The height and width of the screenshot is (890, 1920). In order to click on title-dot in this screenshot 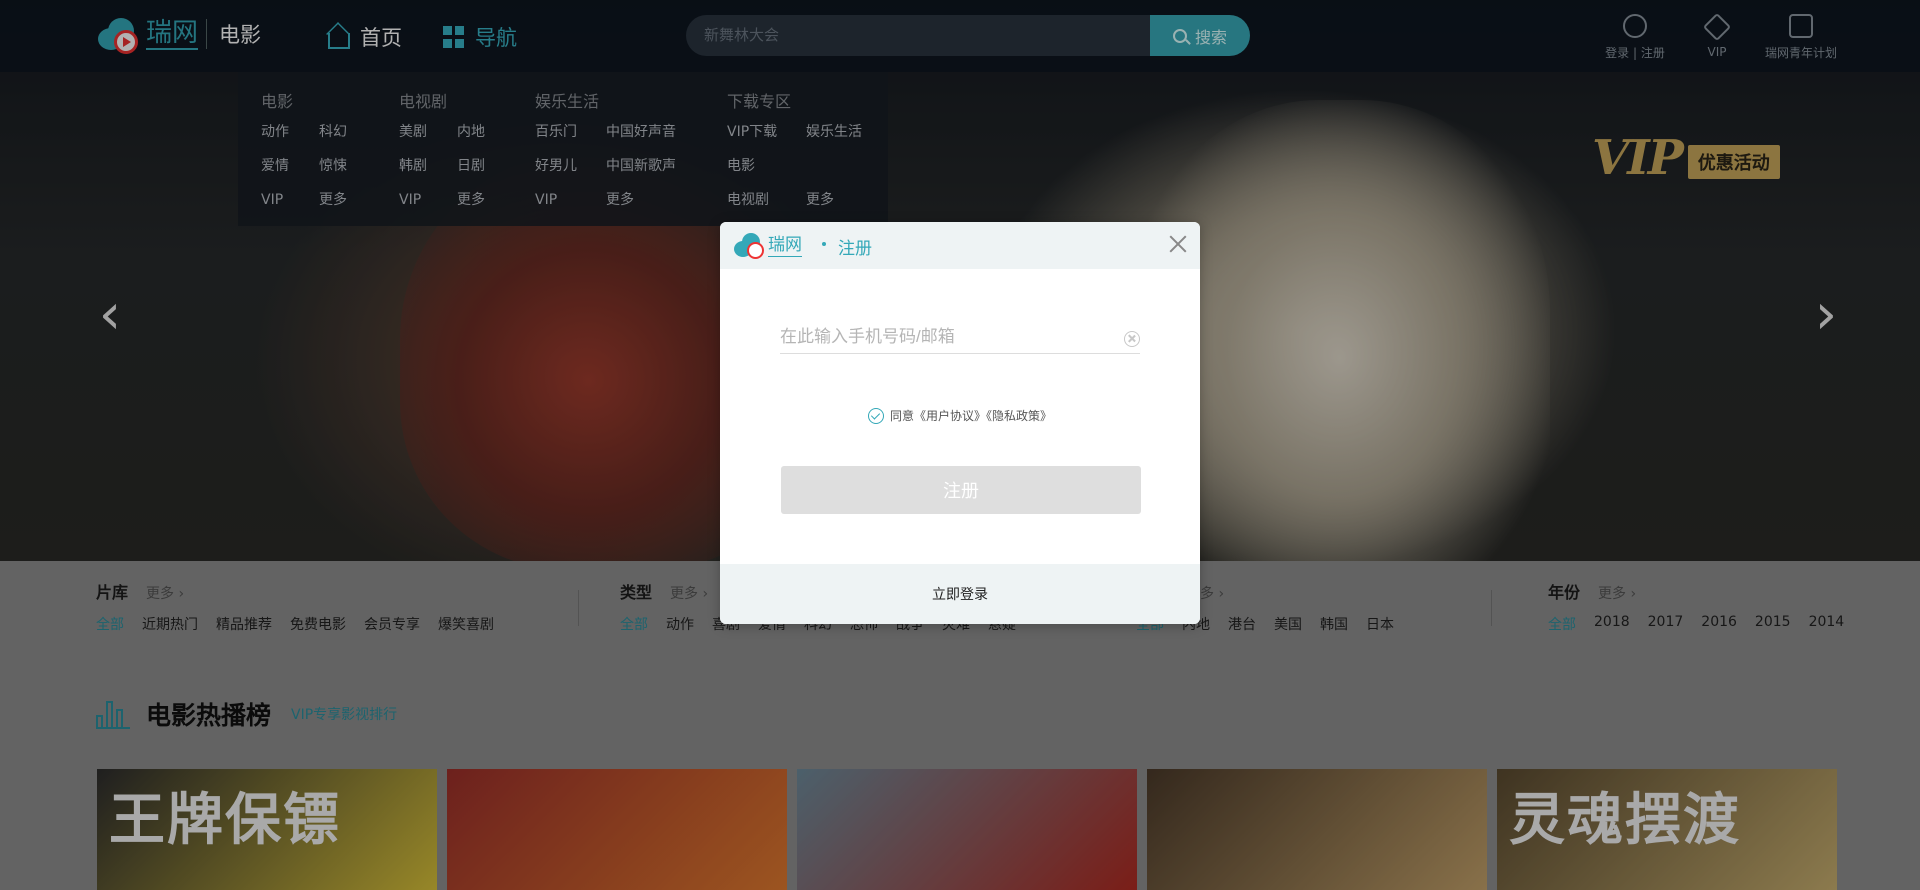, I will do `click(824, 244)`.